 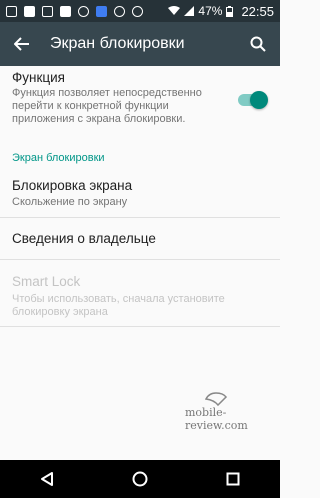 I want to click on arrow-left-icon, so click(x=21, y=44).